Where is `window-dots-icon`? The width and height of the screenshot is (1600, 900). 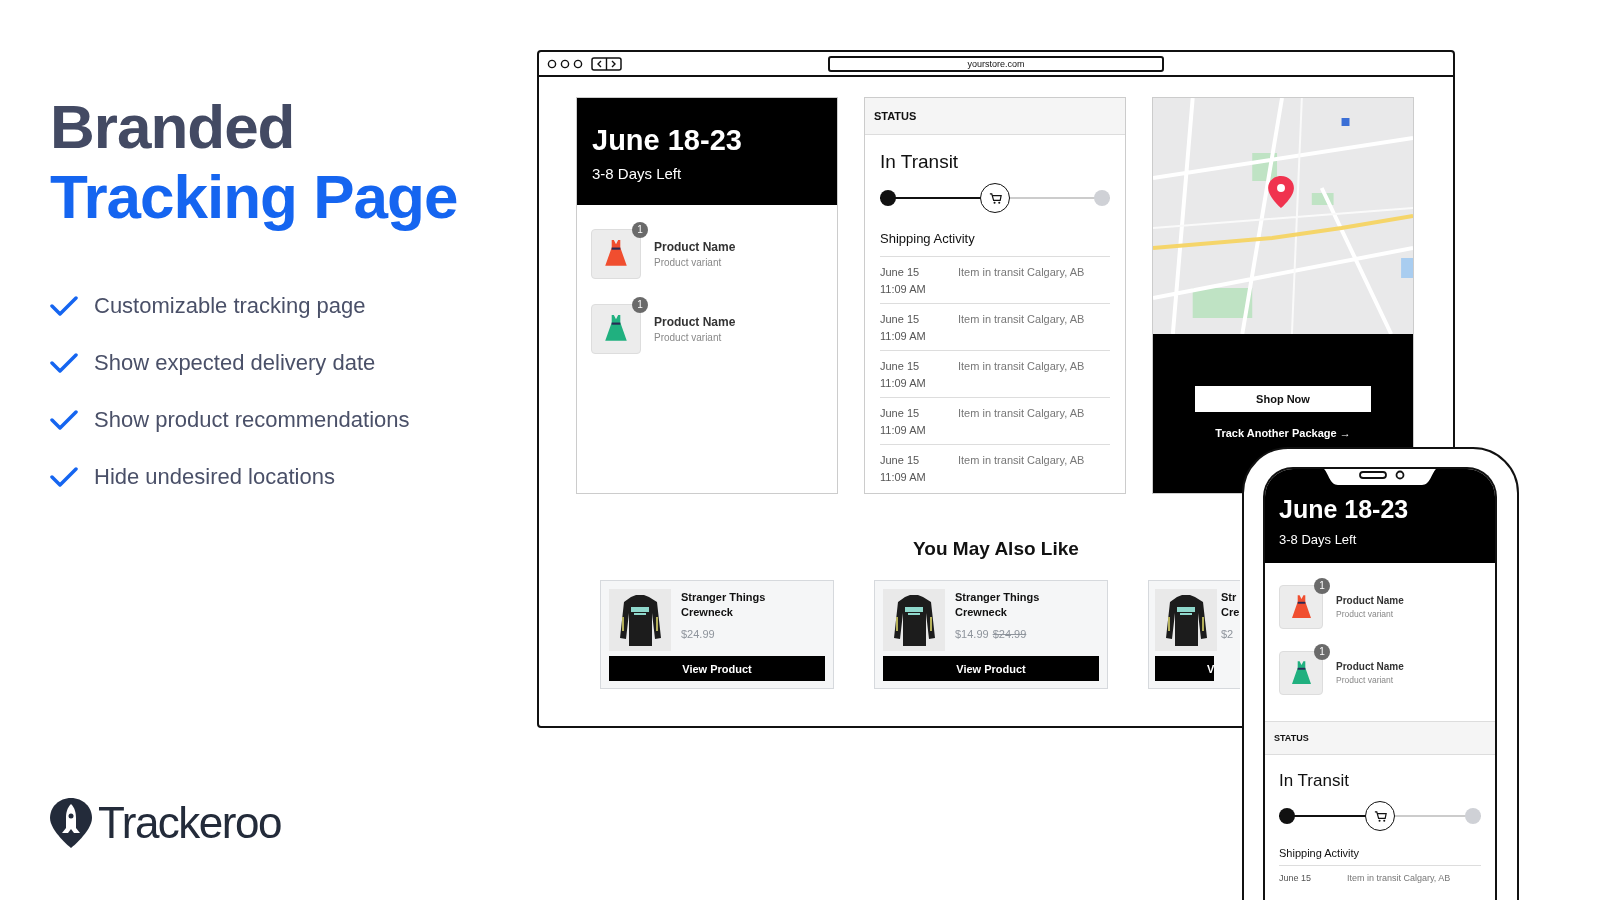 window-dots-icon is located at coordinates (565, 63).